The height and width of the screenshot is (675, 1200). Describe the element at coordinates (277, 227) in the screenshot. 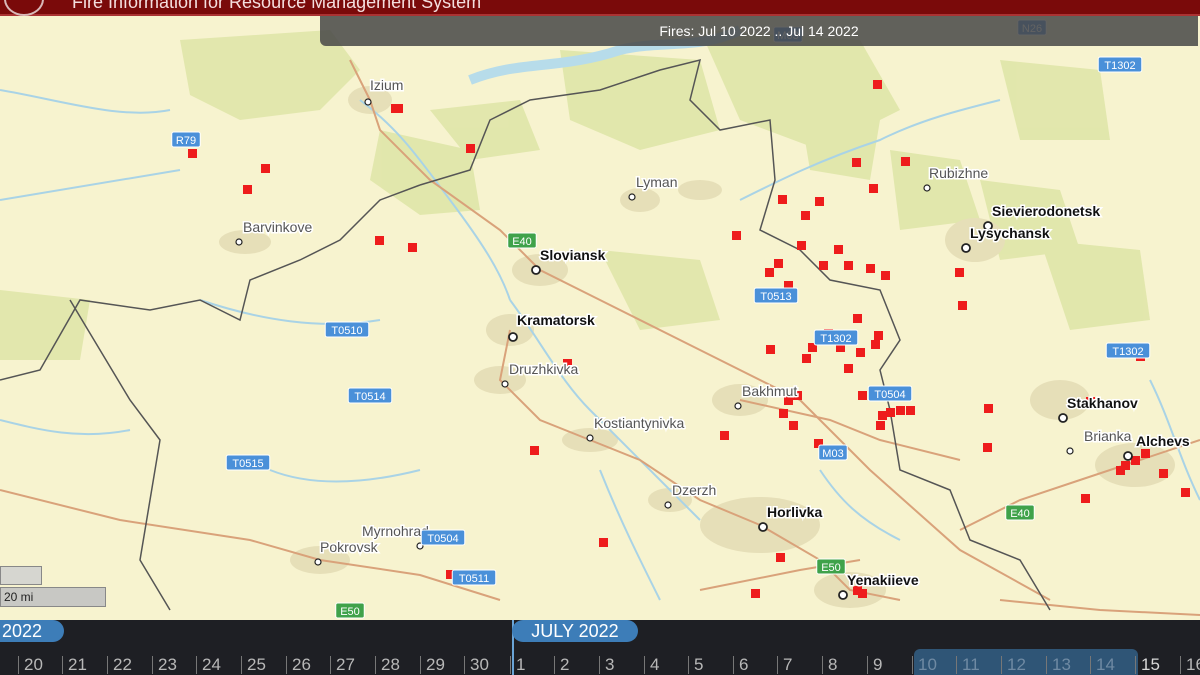

I see `city-label-1: Barvinkove` at that location.